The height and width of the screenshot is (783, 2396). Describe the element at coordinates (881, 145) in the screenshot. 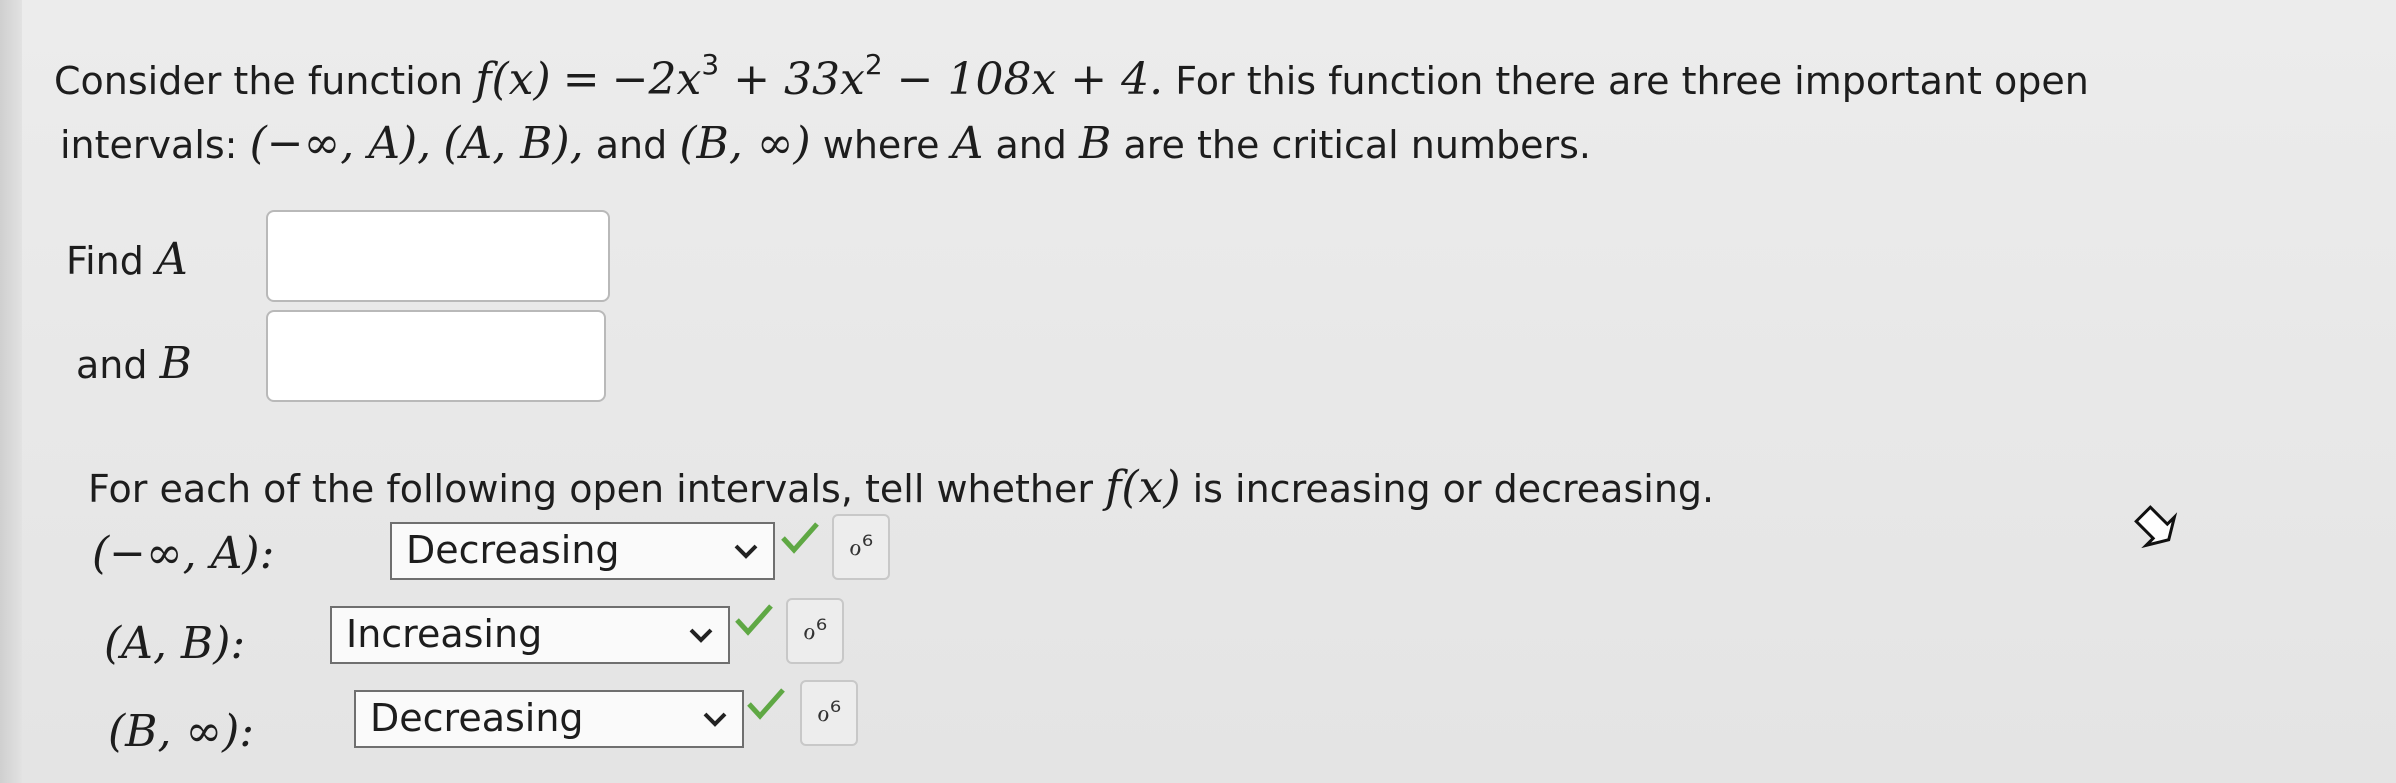

I see `where-text: where` at that location.